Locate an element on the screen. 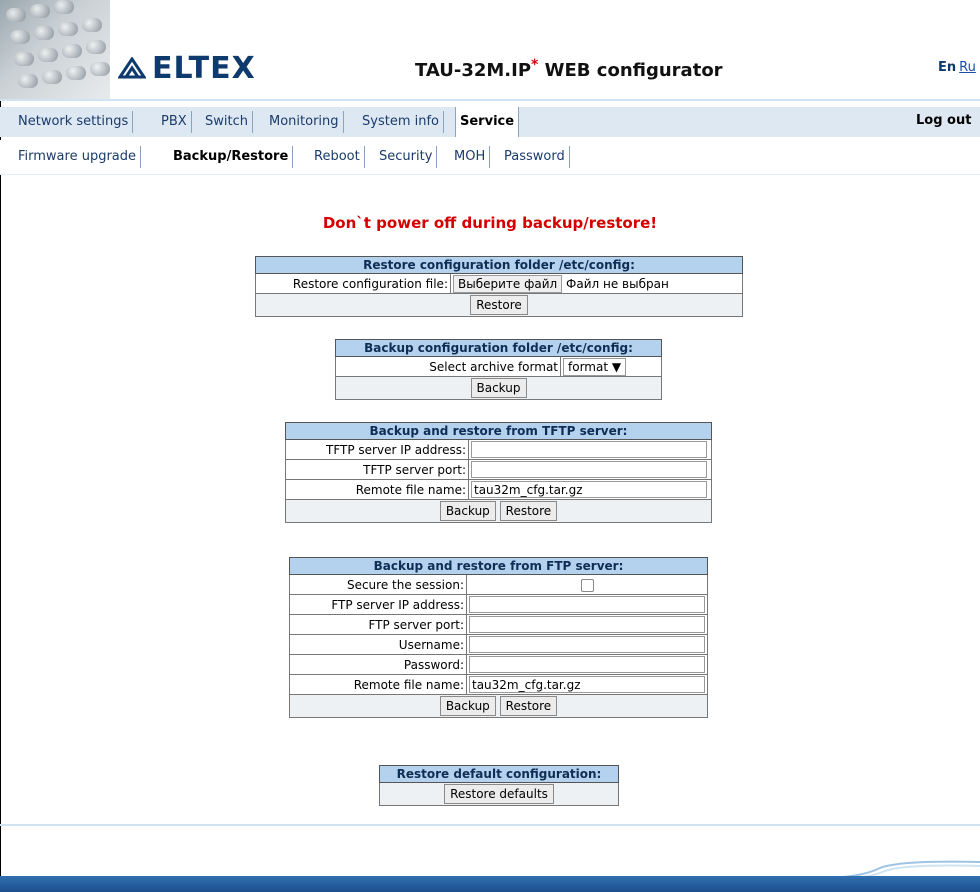 The width and height of the screenshot is (980, 892). tab-pbx: PBX is located at coordinates (174, 122).